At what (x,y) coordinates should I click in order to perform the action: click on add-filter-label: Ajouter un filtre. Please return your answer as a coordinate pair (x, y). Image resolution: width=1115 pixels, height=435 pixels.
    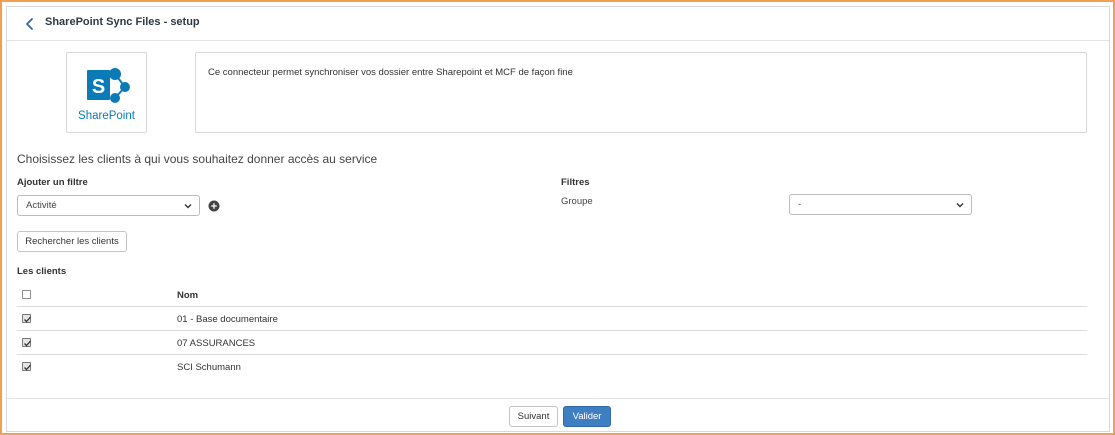
    Looking at the image, I should click on (52, 182).